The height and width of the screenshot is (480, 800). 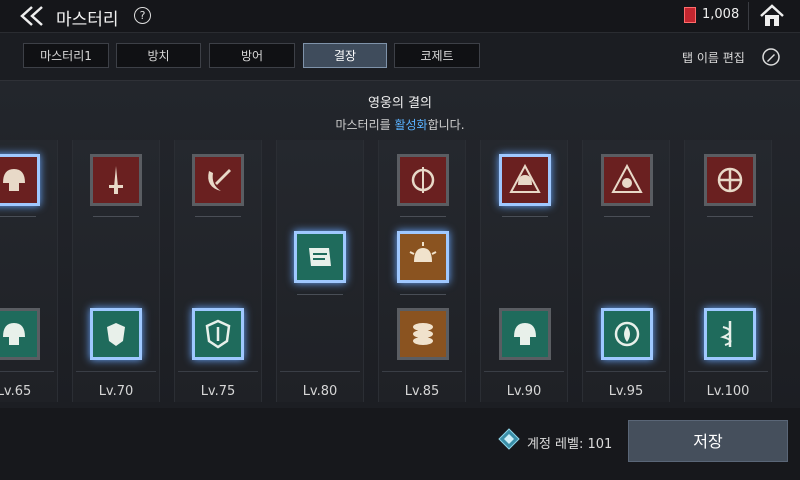 I want to click on level-label: Lv.95, so click(x=626, y=391).